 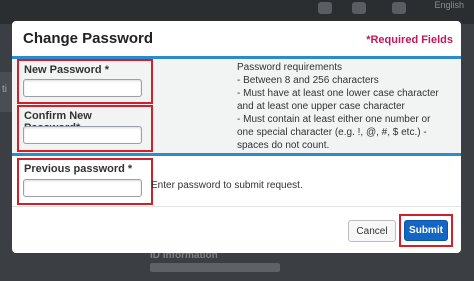 I want to click on requirement-line: spaces do not count., so click(x=283, y=145).